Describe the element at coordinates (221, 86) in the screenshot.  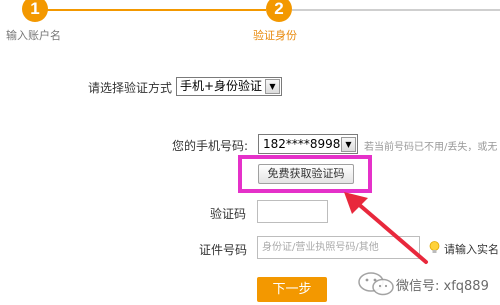
I see `method-select-value: 手机+身份验证` at that location.